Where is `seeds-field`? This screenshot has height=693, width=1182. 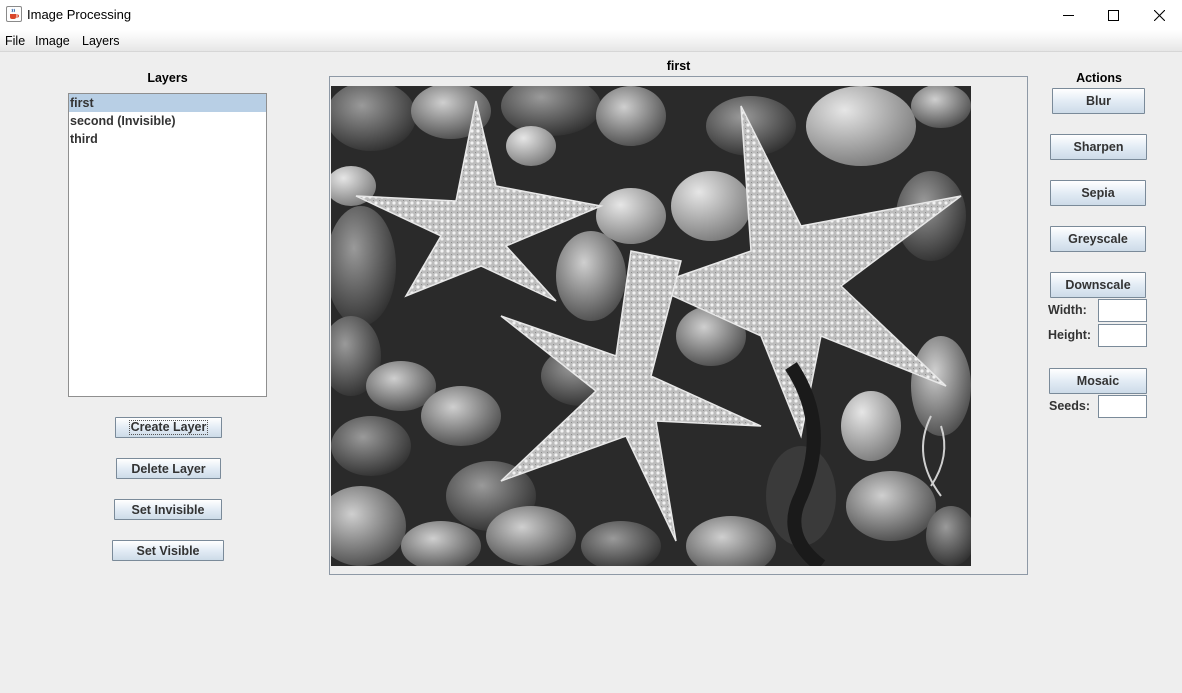 seeds-field is located at coordinates (1122, 406).